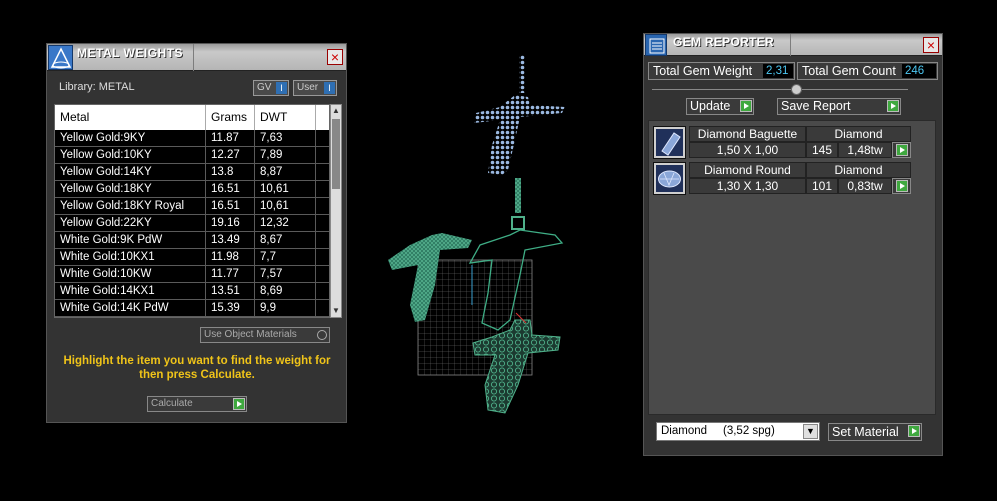  What do you see at coordinates (130, 223) in the screenshot?
I see `cell-metal: Yellow Gold:22KY` at bounding box center [130, 223].